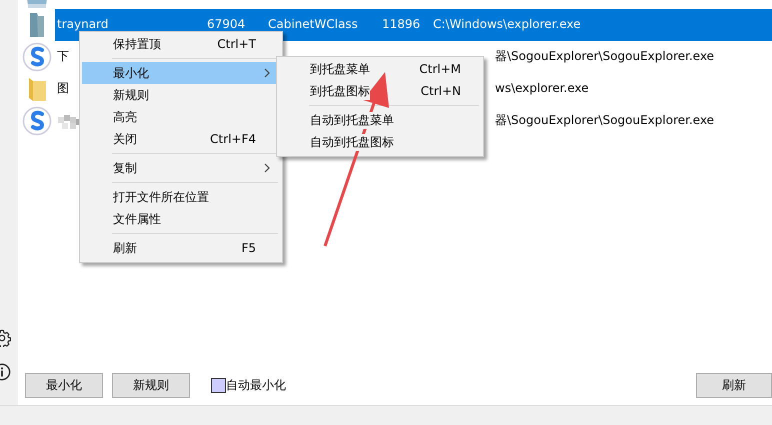 The image size is (772, 425). What do you see at coordinates (313, 24) in the screenshot?
I see `table-cell: CabinetWClass` at bounding box center [313, 24].